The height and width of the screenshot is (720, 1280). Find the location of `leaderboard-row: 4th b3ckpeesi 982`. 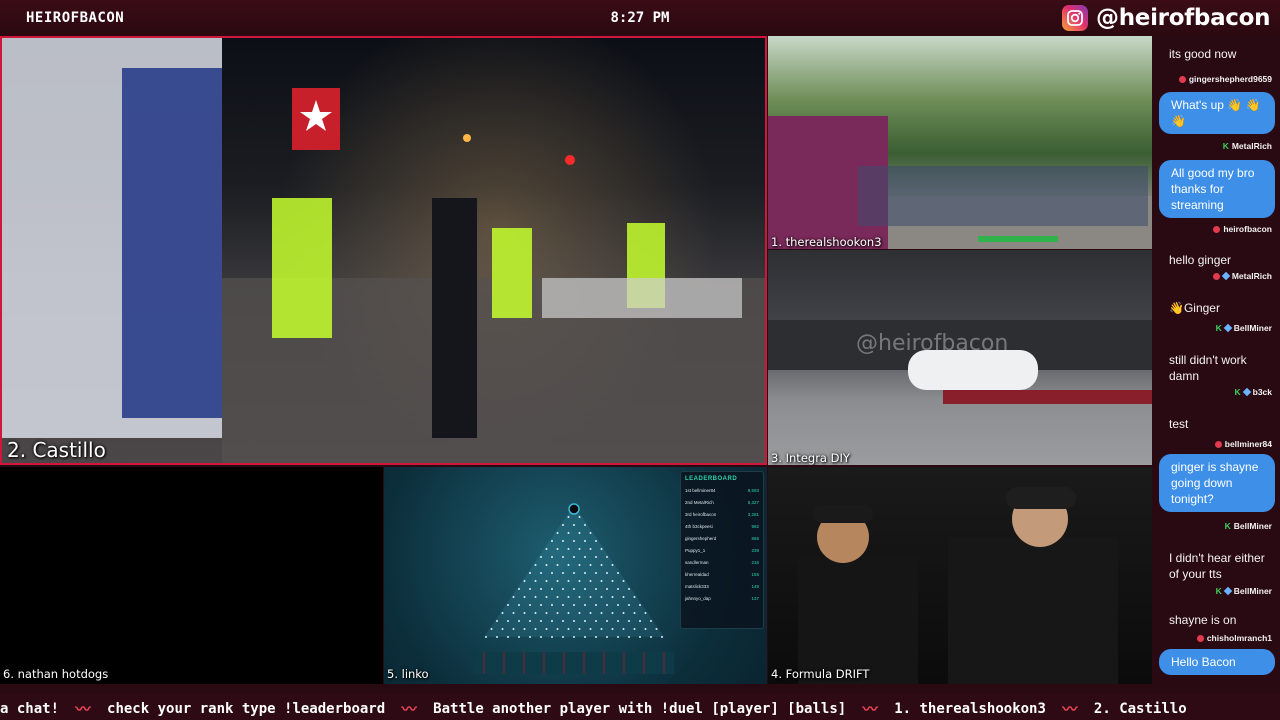

leaderboard-row: 4th b3ckpeesi 982 is located at coordinates (722, 526).